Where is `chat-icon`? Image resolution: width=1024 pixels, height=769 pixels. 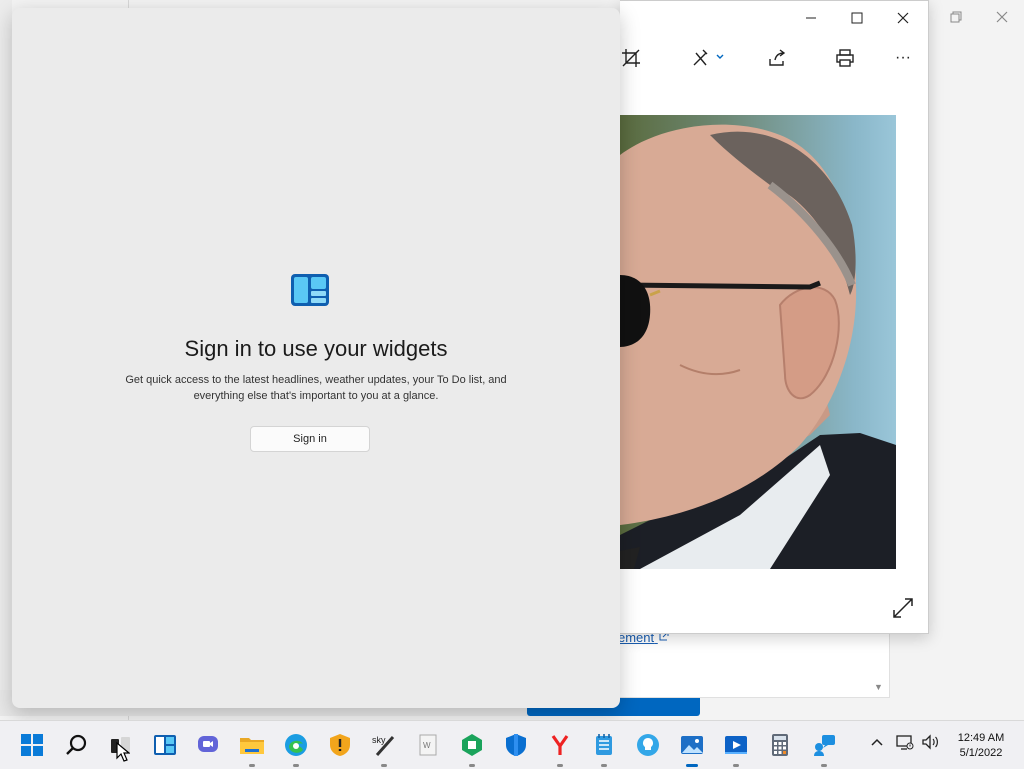 chat-icon is located at coordinates (208, 745).